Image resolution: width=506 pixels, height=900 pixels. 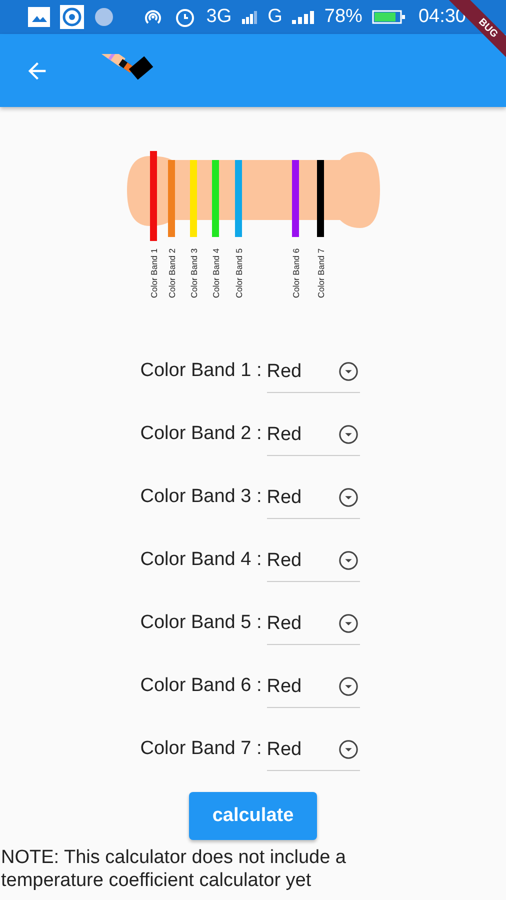 I want to click on circle-icon, so click(x=104, y=17).